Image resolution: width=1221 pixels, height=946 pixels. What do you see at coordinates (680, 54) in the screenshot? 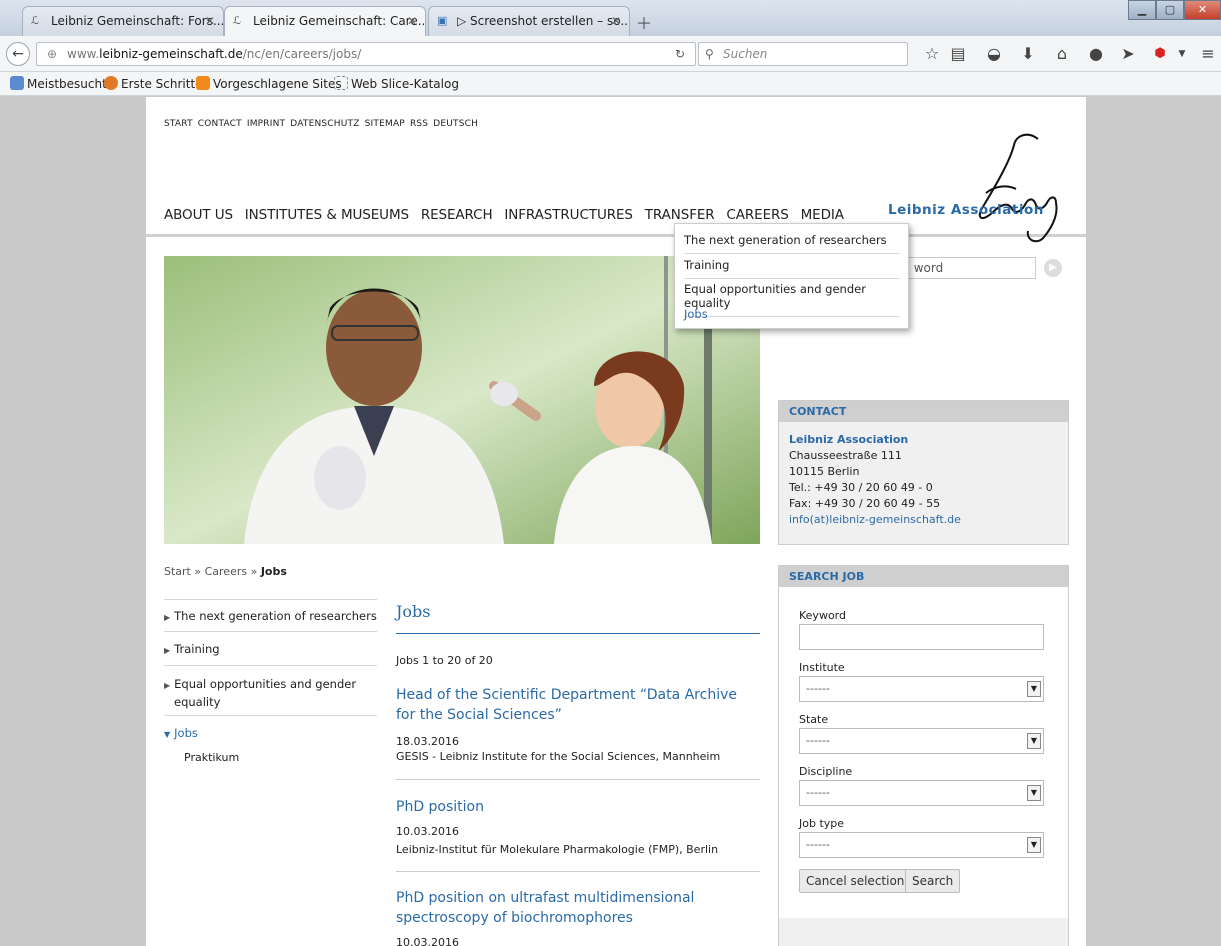
I see `reload-icon: ↻` at bounding box center [680, 54].